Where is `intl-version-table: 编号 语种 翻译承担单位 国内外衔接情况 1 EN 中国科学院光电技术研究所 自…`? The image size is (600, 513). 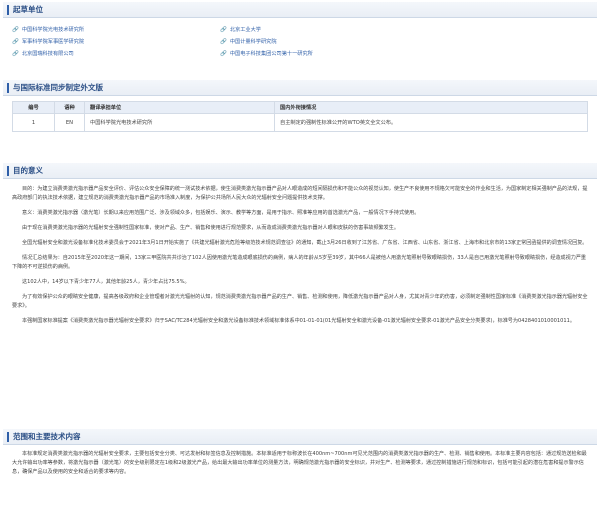
intl-version-table: 编号 语种 翻译承担单位 国内外衔接情况 1 EN 中国科学院光电技术研究所 自… is located at coordinates (300, 116).